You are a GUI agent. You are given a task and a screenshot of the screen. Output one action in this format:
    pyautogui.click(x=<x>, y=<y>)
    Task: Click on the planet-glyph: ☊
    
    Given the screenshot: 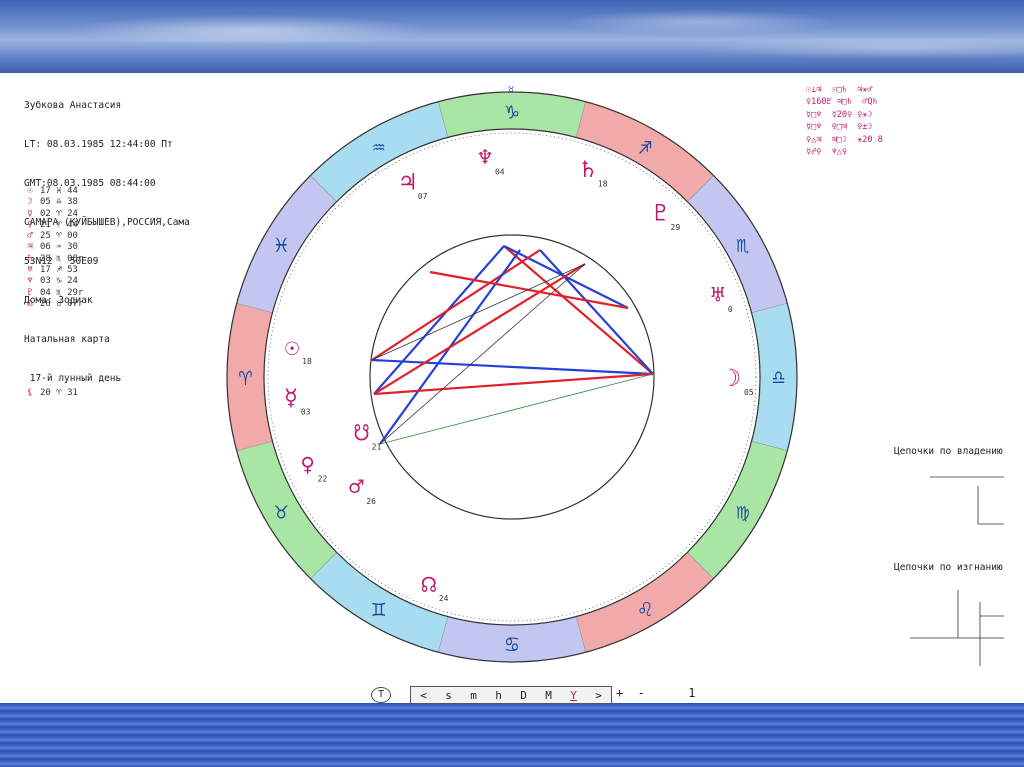 What is the action you would take?
    pyautogui.click(x=429, y=584)
    